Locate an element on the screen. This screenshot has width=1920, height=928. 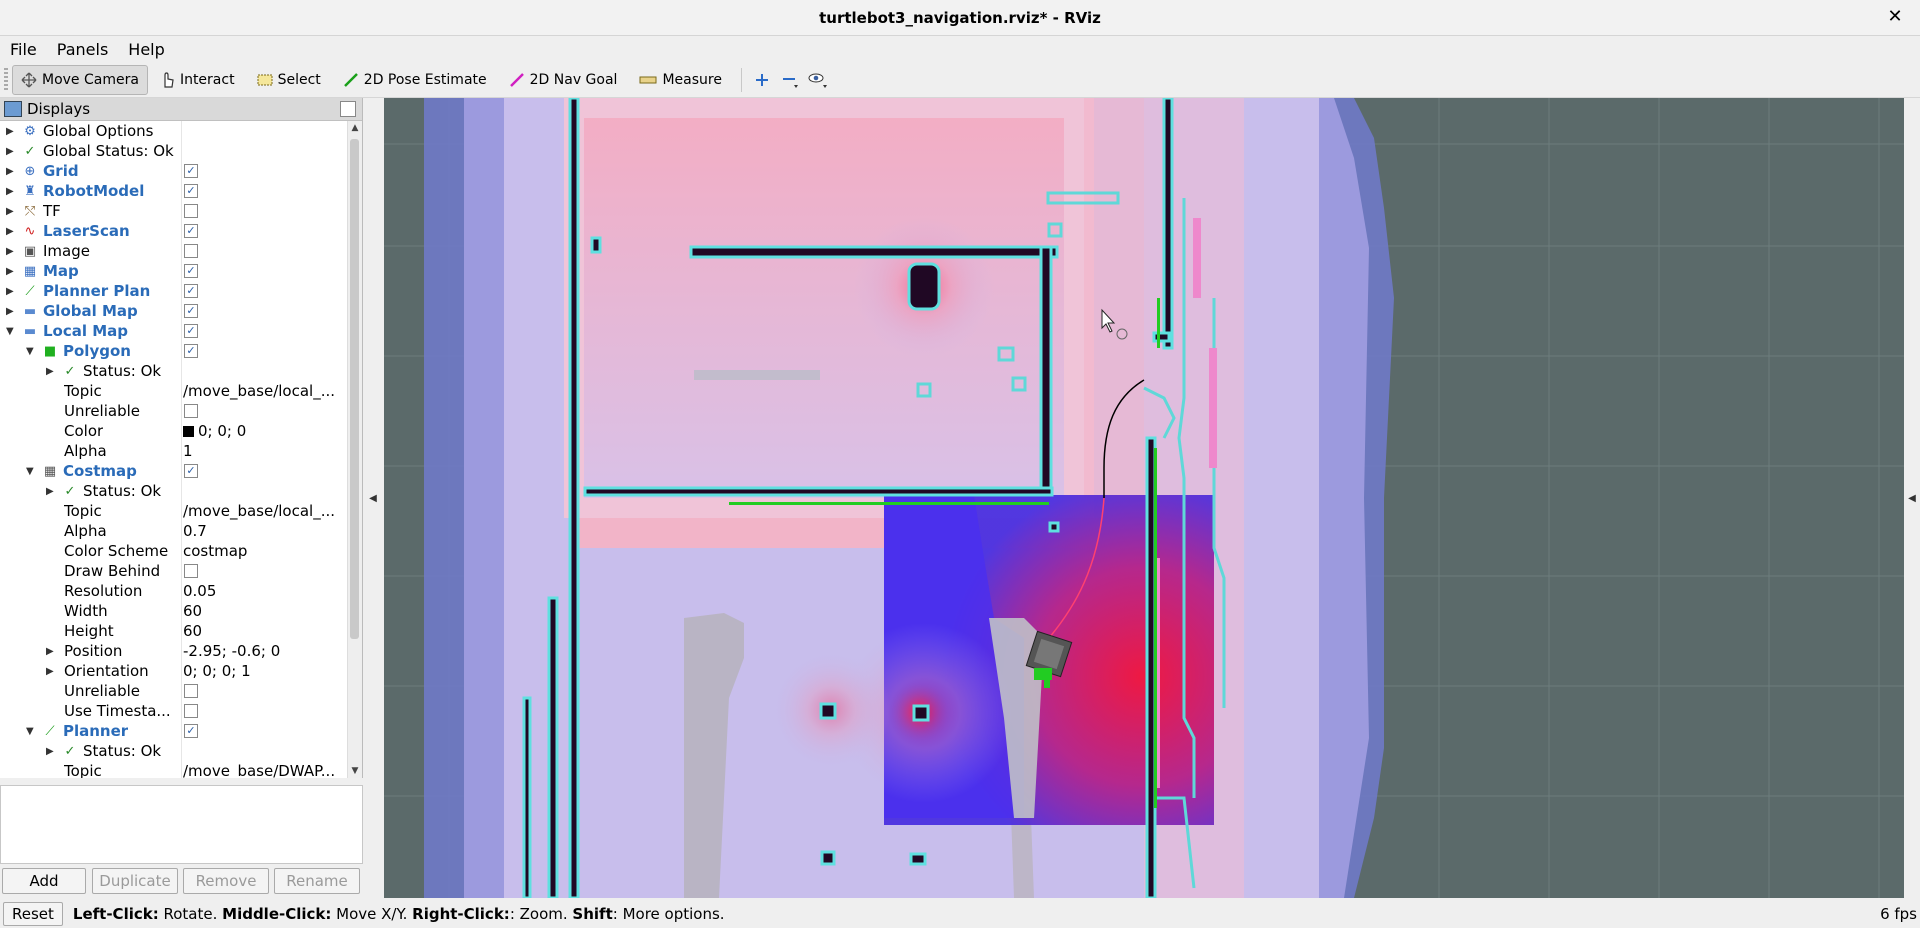
tree-row-polygon: ▼ ■ Polygon ✓ is located at coordinates (173, 351).